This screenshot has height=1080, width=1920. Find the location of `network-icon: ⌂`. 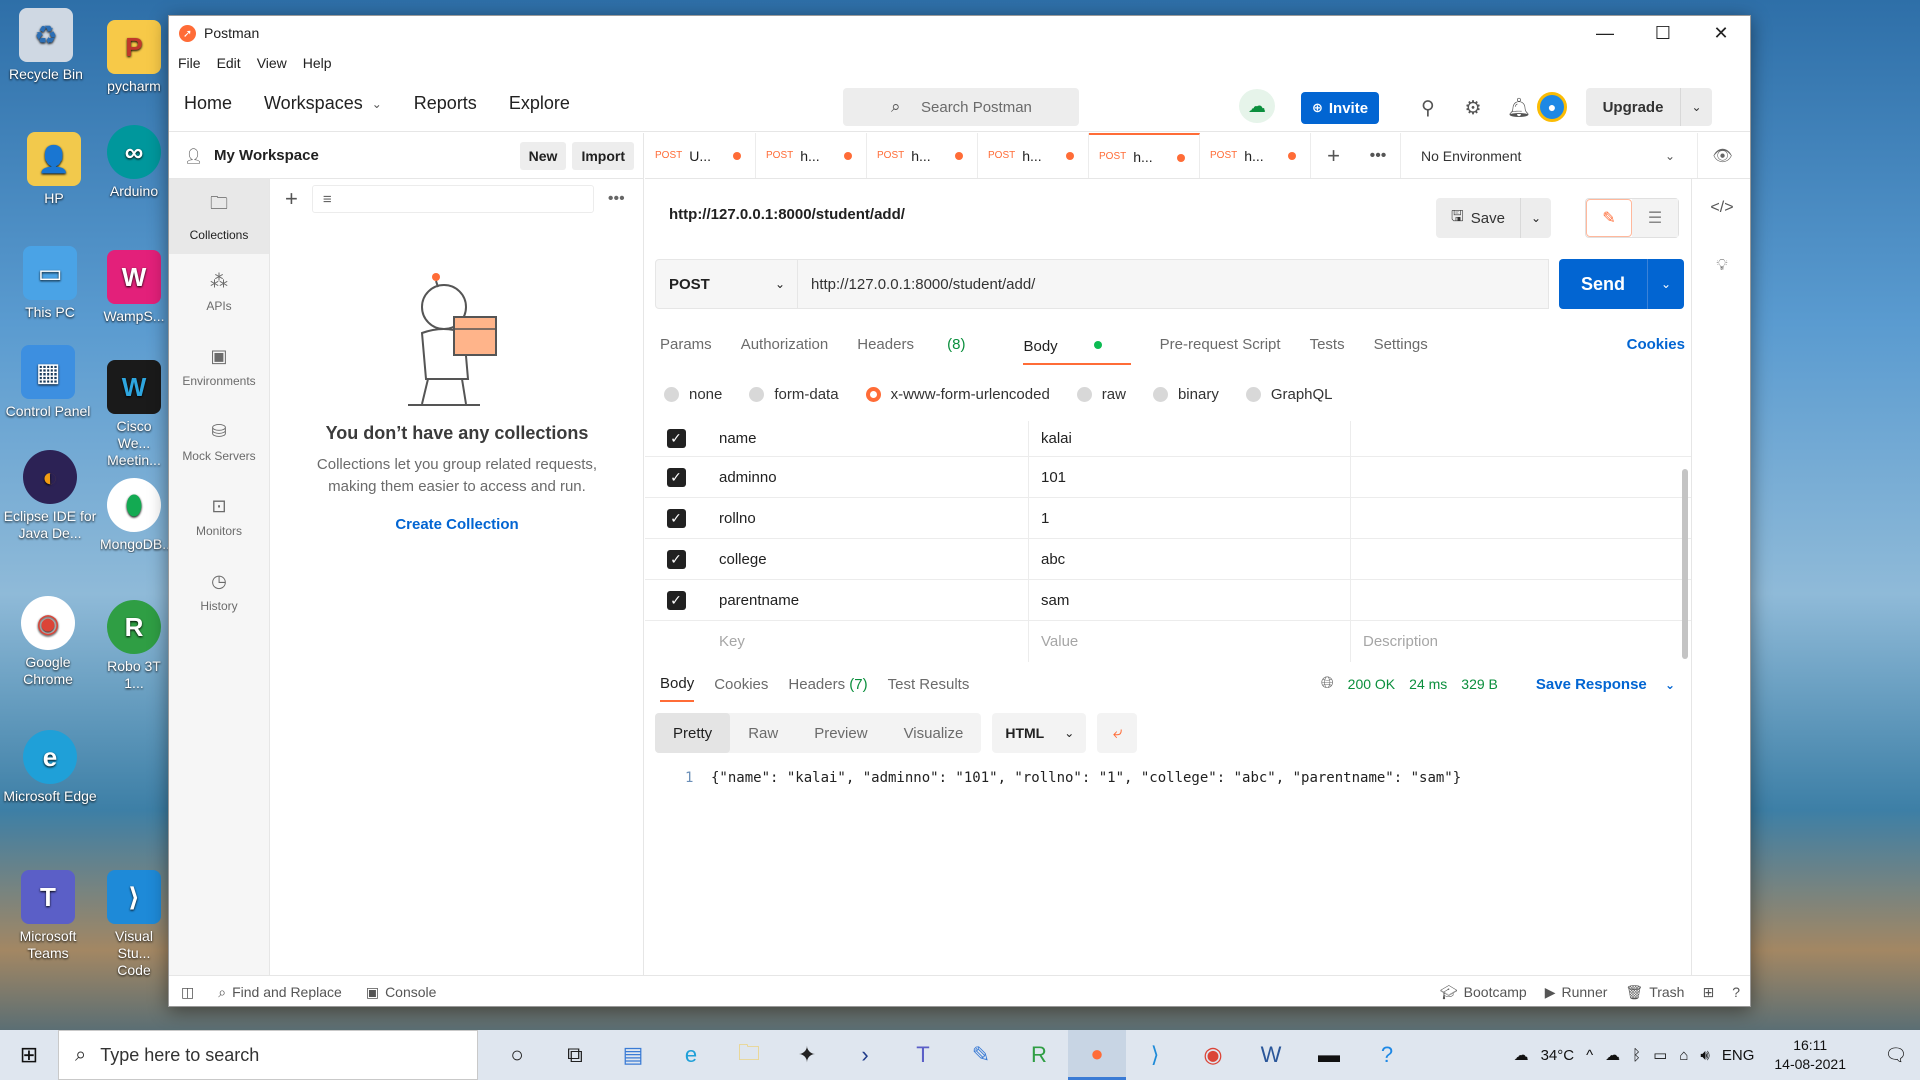

network-icon: ⌂ is located at coordinates (1683, 1055).